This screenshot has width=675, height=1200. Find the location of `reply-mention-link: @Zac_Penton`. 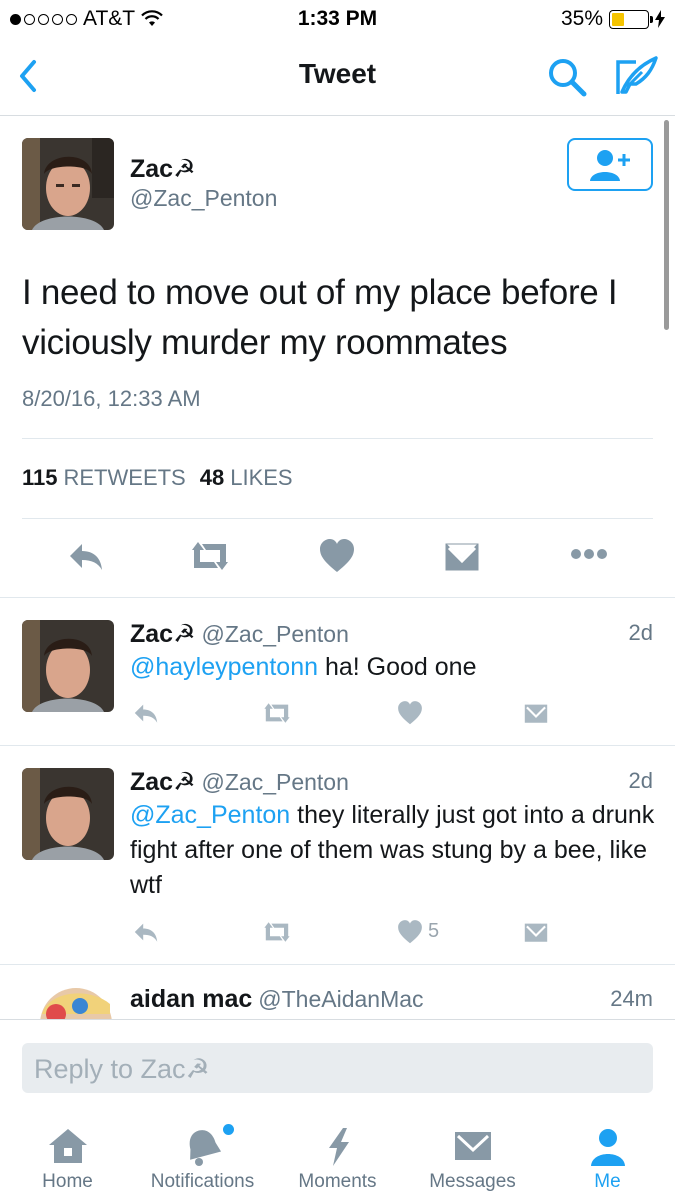

reply-mention-link: @Zac_Penton is located at coordinates (210, 815).